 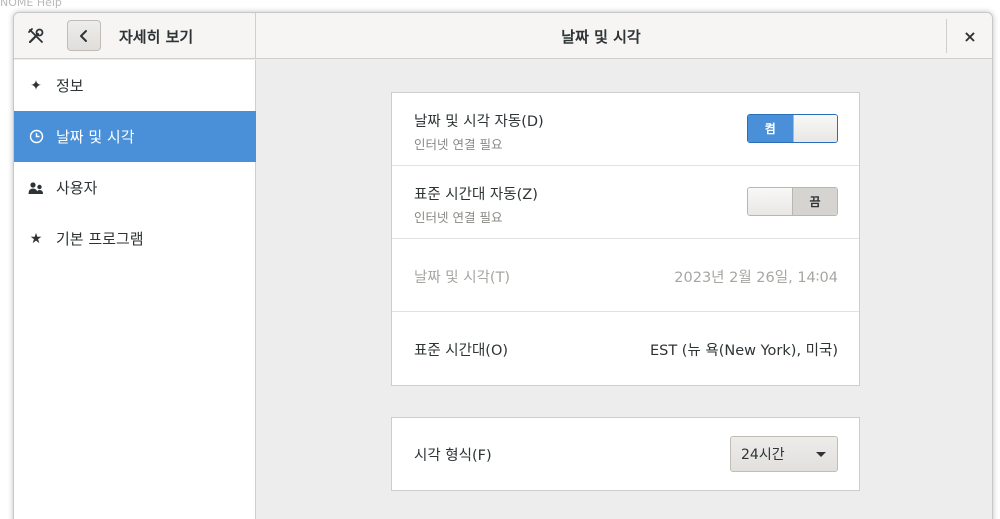 What do you see at coordinates (36, 137) in the screenshot?
I see `clock-icon` at bounding box center [36, 137].